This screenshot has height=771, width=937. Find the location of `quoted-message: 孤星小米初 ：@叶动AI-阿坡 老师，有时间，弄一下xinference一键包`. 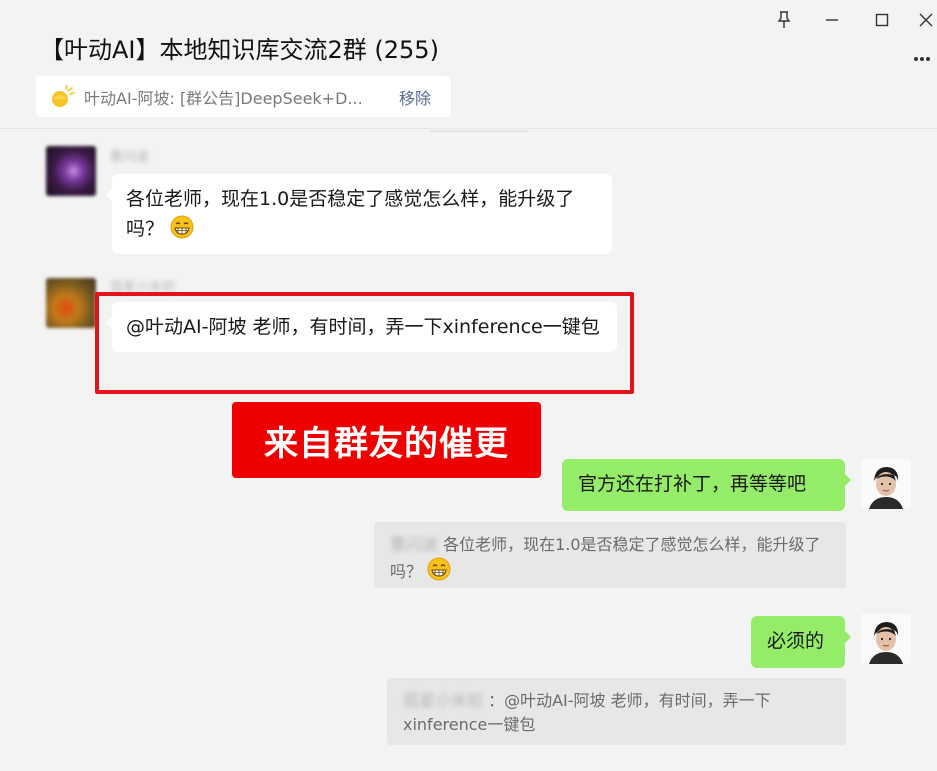

quoted-message: 孤星小米初 ：@叶动AI-阿坡 老师，有时间，弄一下xinference一键包 is located at coordinates (616, 711).